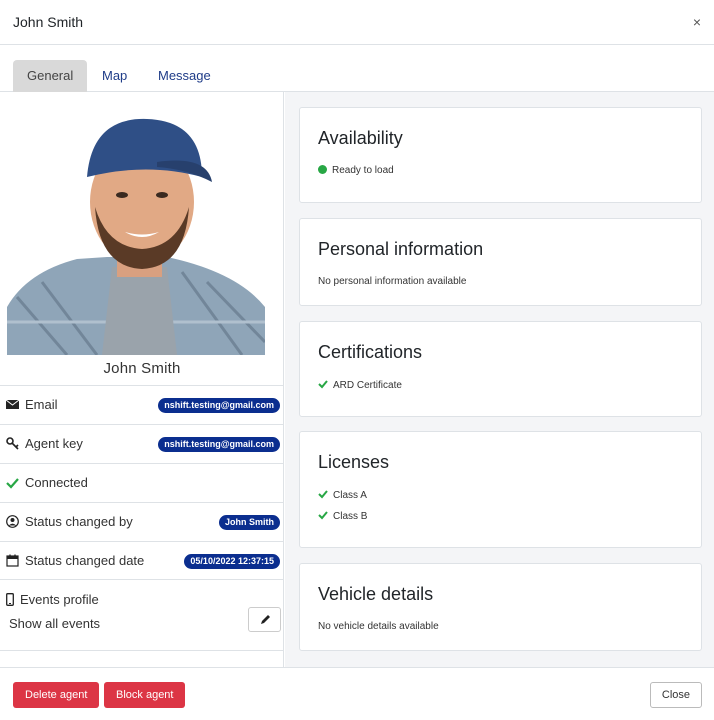 This screenshot has height=720, width=714. I want to click on vehicle-details-text: No vehicle details available, so click(378, 626).